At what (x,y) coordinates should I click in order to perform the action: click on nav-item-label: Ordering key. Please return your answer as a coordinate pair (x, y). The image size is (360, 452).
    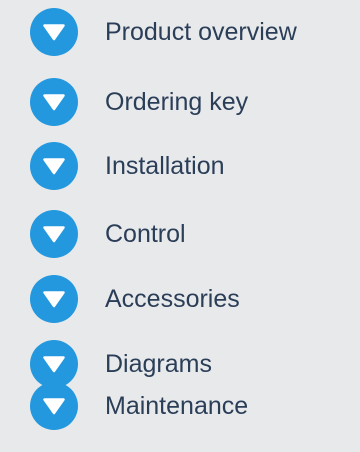
    Looking at the image, I should click on (177, 101).